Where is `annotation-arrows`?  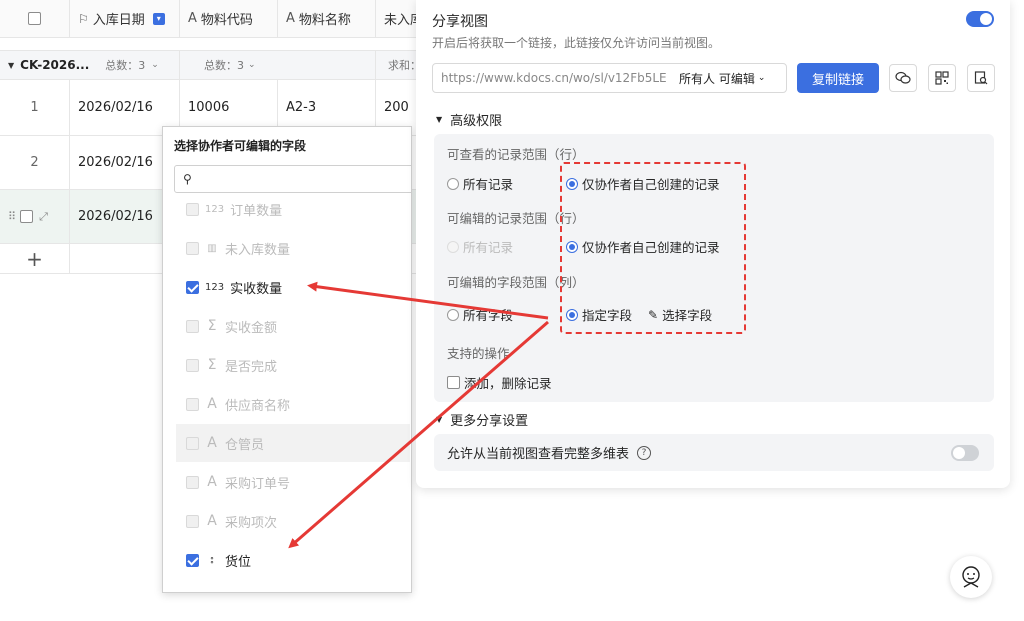
annotation-arrows is located at coordinates (418, 415).